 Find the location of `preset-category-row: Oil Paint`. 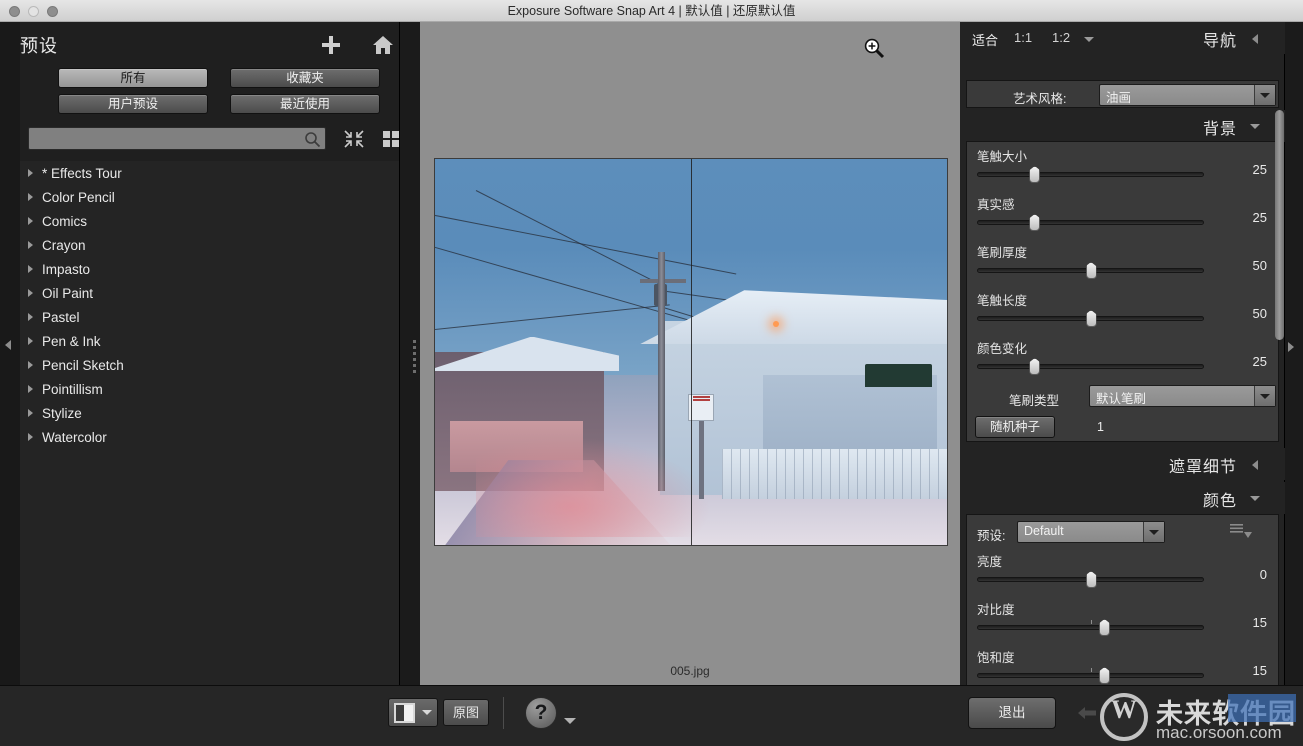

preset-category-row: Oil Paint is located at coordinates (209, 293).